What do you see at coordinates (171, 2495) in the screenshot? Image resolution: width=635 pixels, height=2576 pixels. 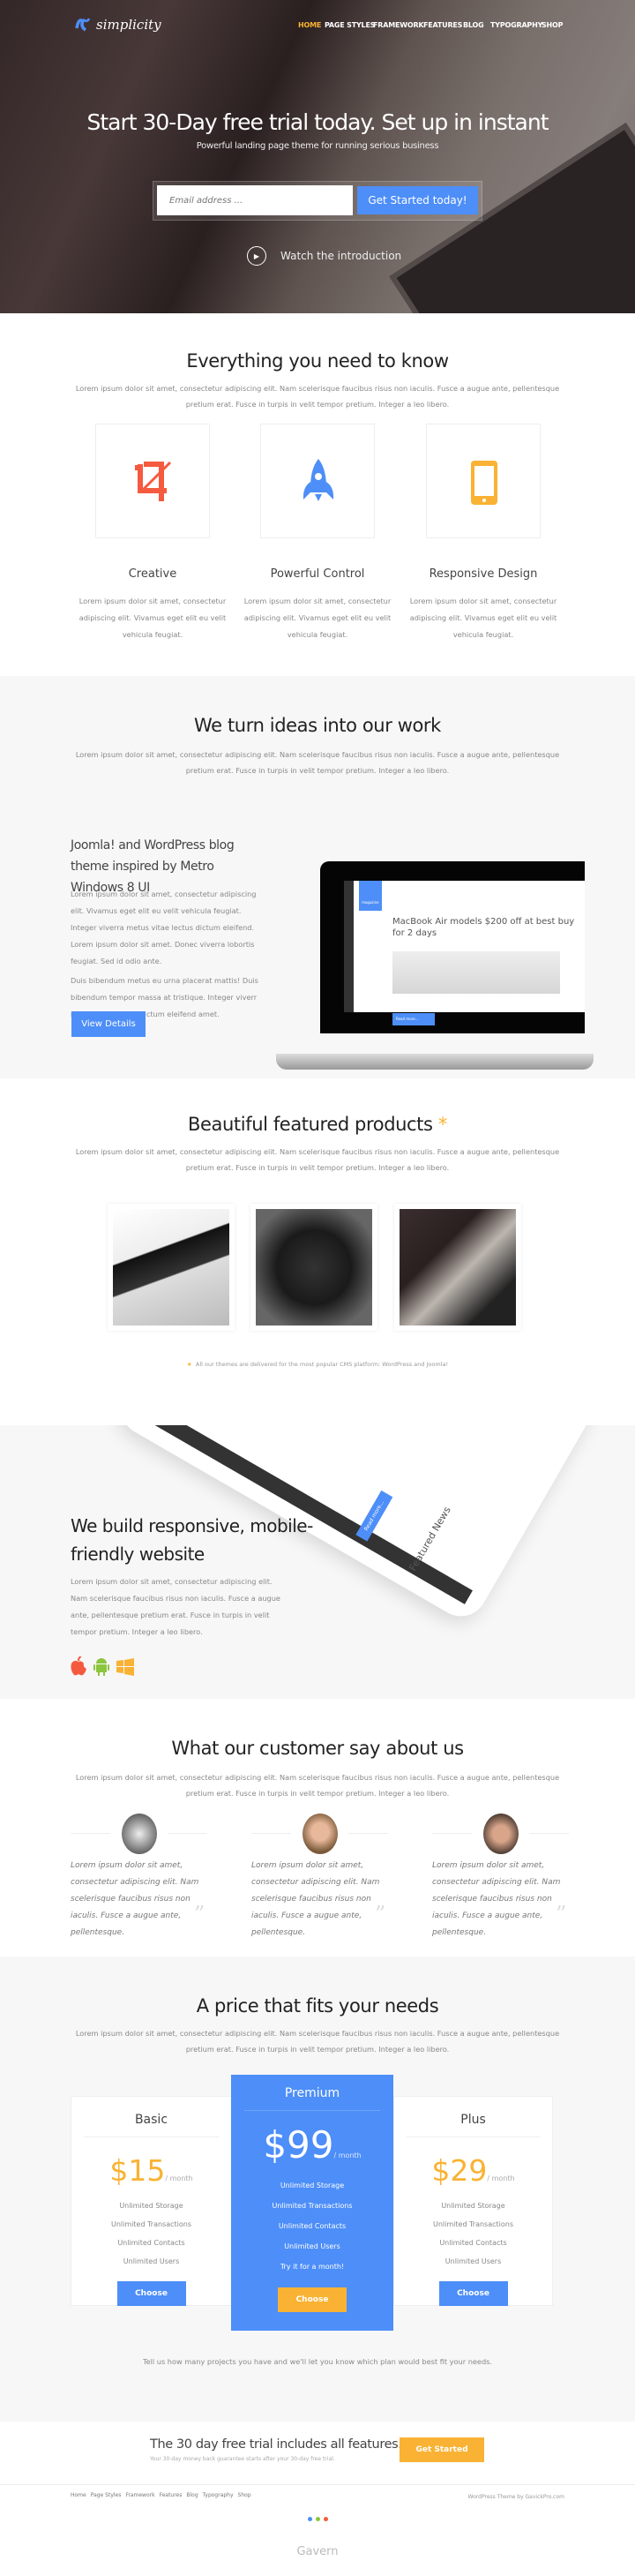 I see `footer-link: Features` at bounding box center [171, 2495].